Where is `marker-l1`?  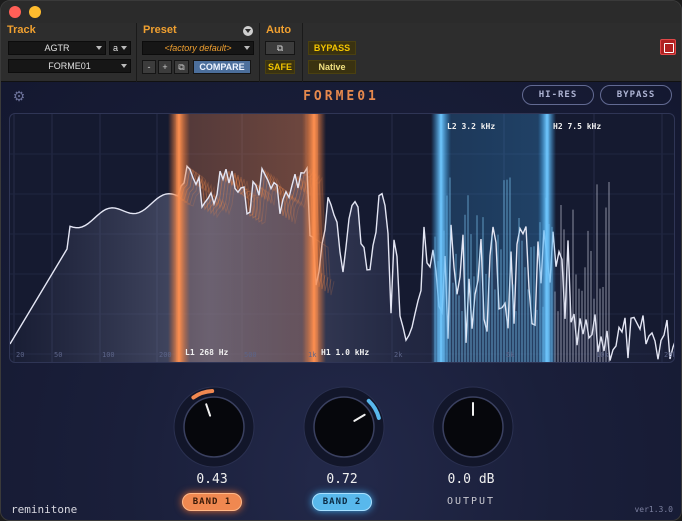 marker-l1 is located at coordinates (179, 238).